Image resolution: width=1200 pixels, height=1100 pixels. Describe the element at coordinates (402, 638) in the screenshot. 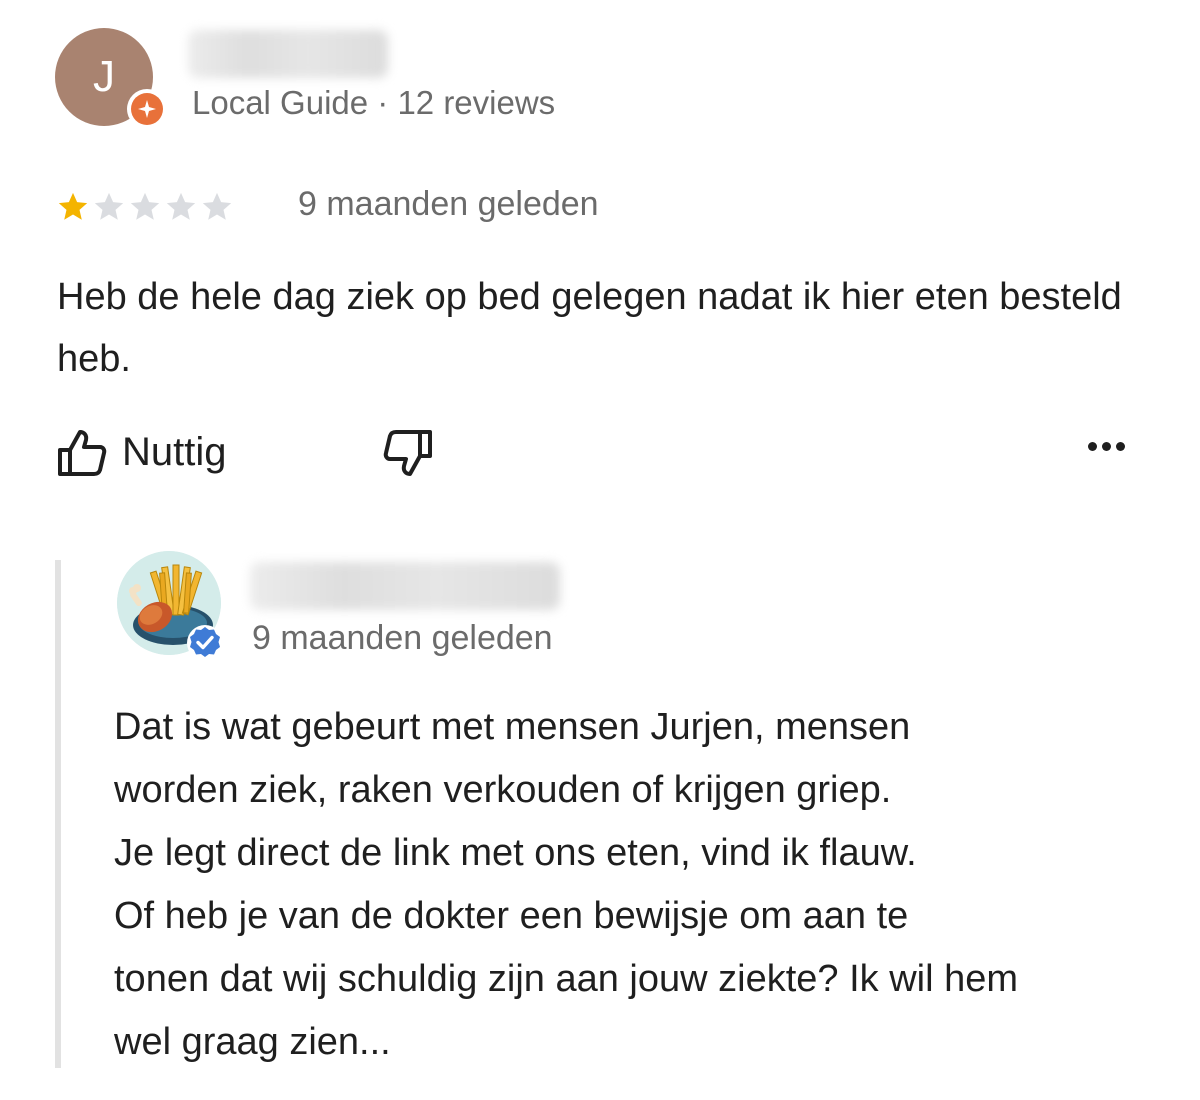

I see `reply-date: 9 maanden geleden` at that location.